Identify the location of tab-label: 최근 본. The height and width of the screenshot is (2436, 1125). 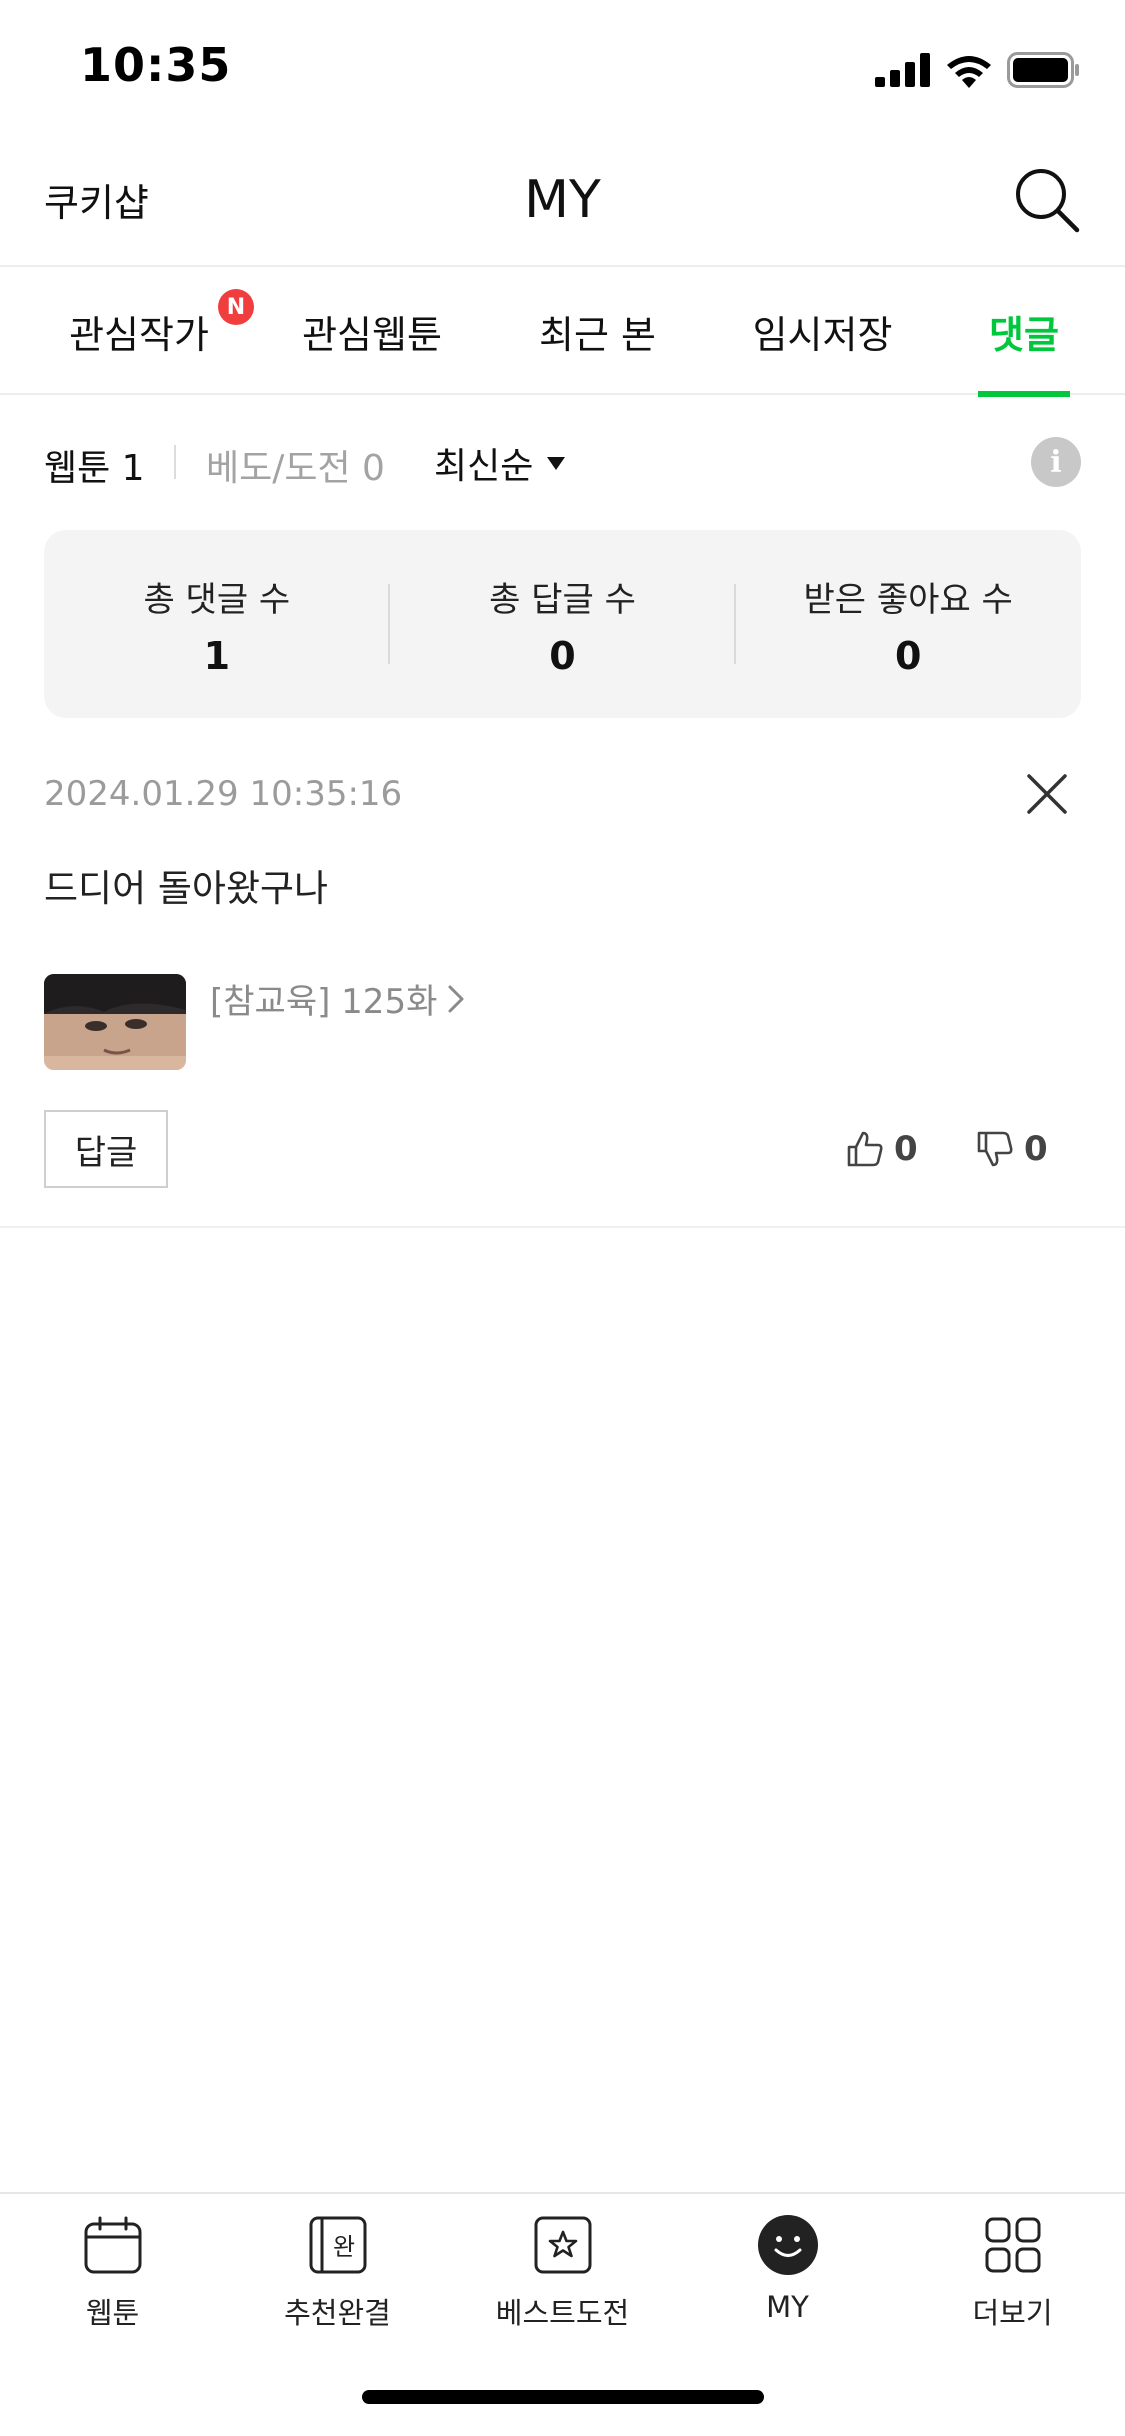
(597, 334).